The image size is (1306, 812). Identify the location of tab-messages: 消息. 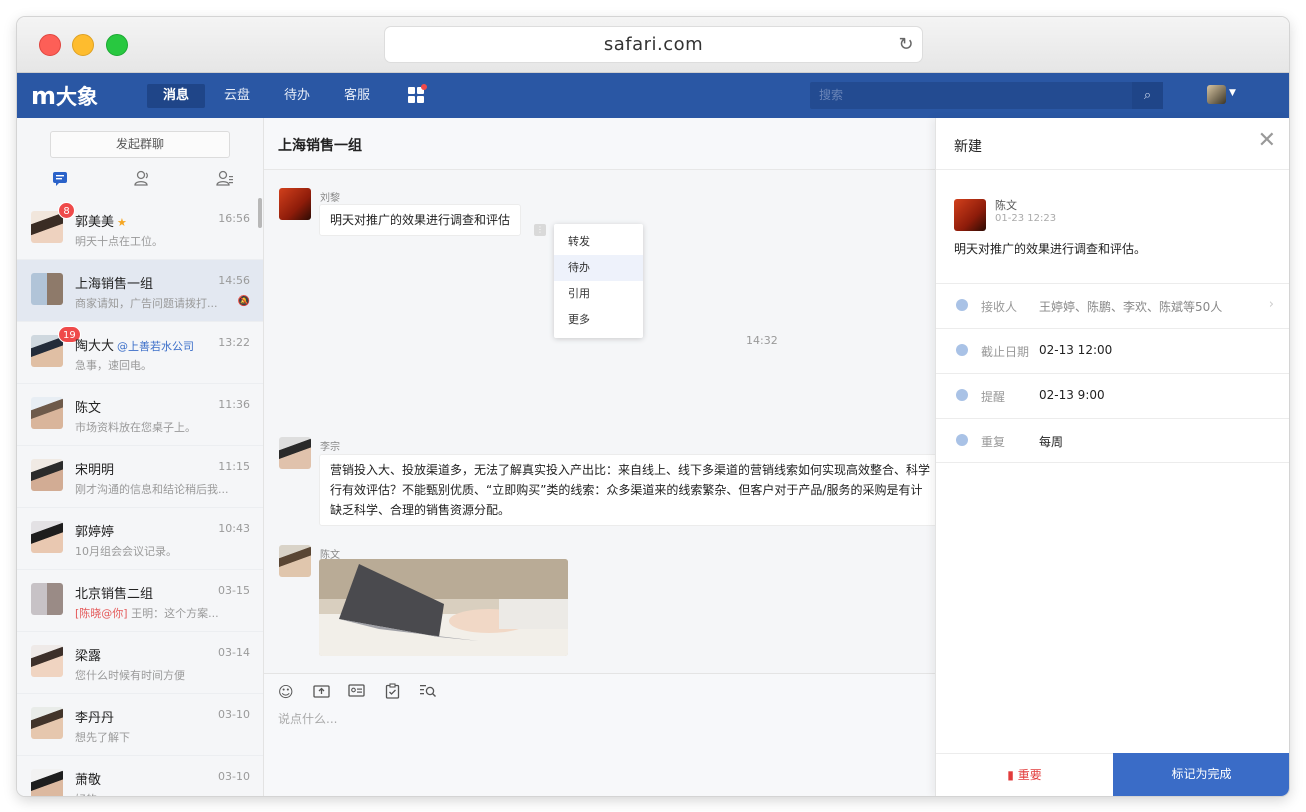
(176, 96).